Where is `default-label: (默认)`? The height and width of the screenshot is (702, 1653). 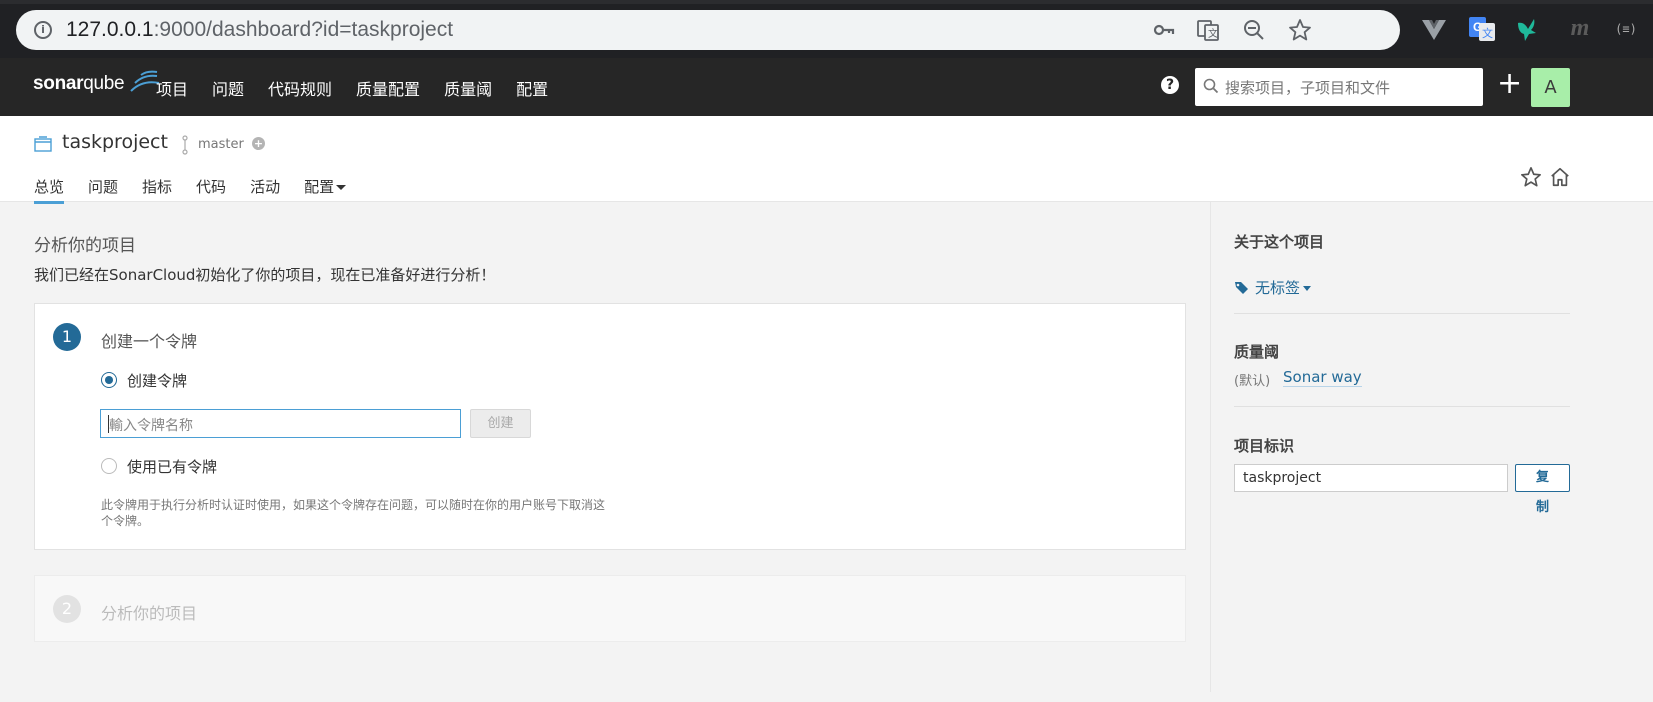 default-label: (默认) is located at coordinates (1252, 381).